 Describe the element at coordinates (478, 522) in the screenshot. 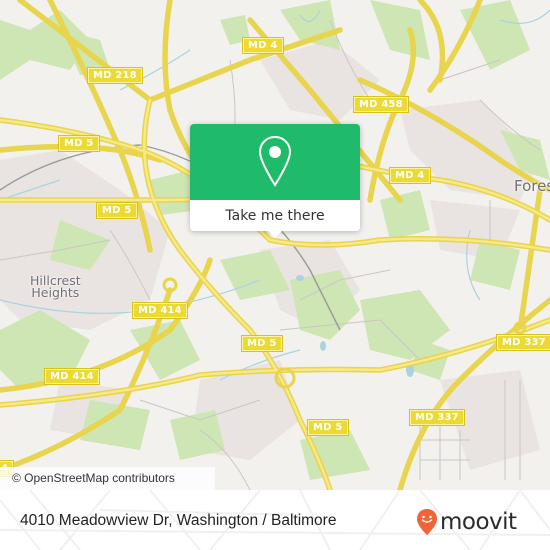

I see `moovit-wordmark: moovit` at that location.